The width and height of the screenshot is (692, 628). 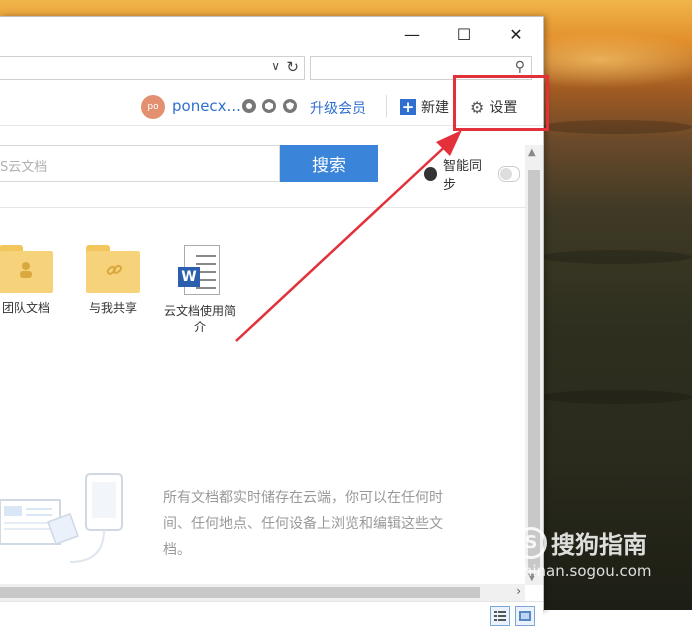 I want to click on sogou-logo-icon: S, so click(x=531, y=542).